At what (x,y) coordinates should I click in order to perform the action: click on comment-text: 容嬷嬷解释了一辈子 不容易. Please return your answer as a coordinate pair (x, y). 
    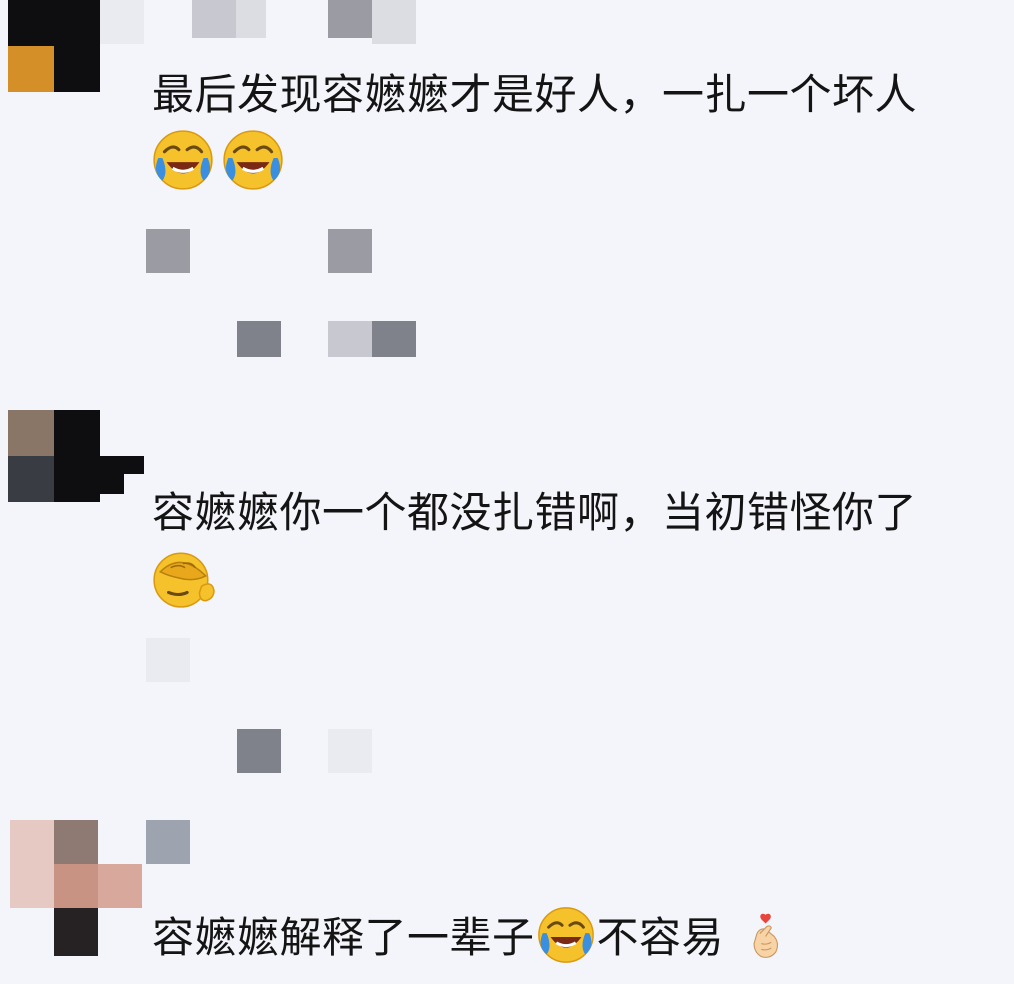
    Looking at the image, I should click on (471, 935).